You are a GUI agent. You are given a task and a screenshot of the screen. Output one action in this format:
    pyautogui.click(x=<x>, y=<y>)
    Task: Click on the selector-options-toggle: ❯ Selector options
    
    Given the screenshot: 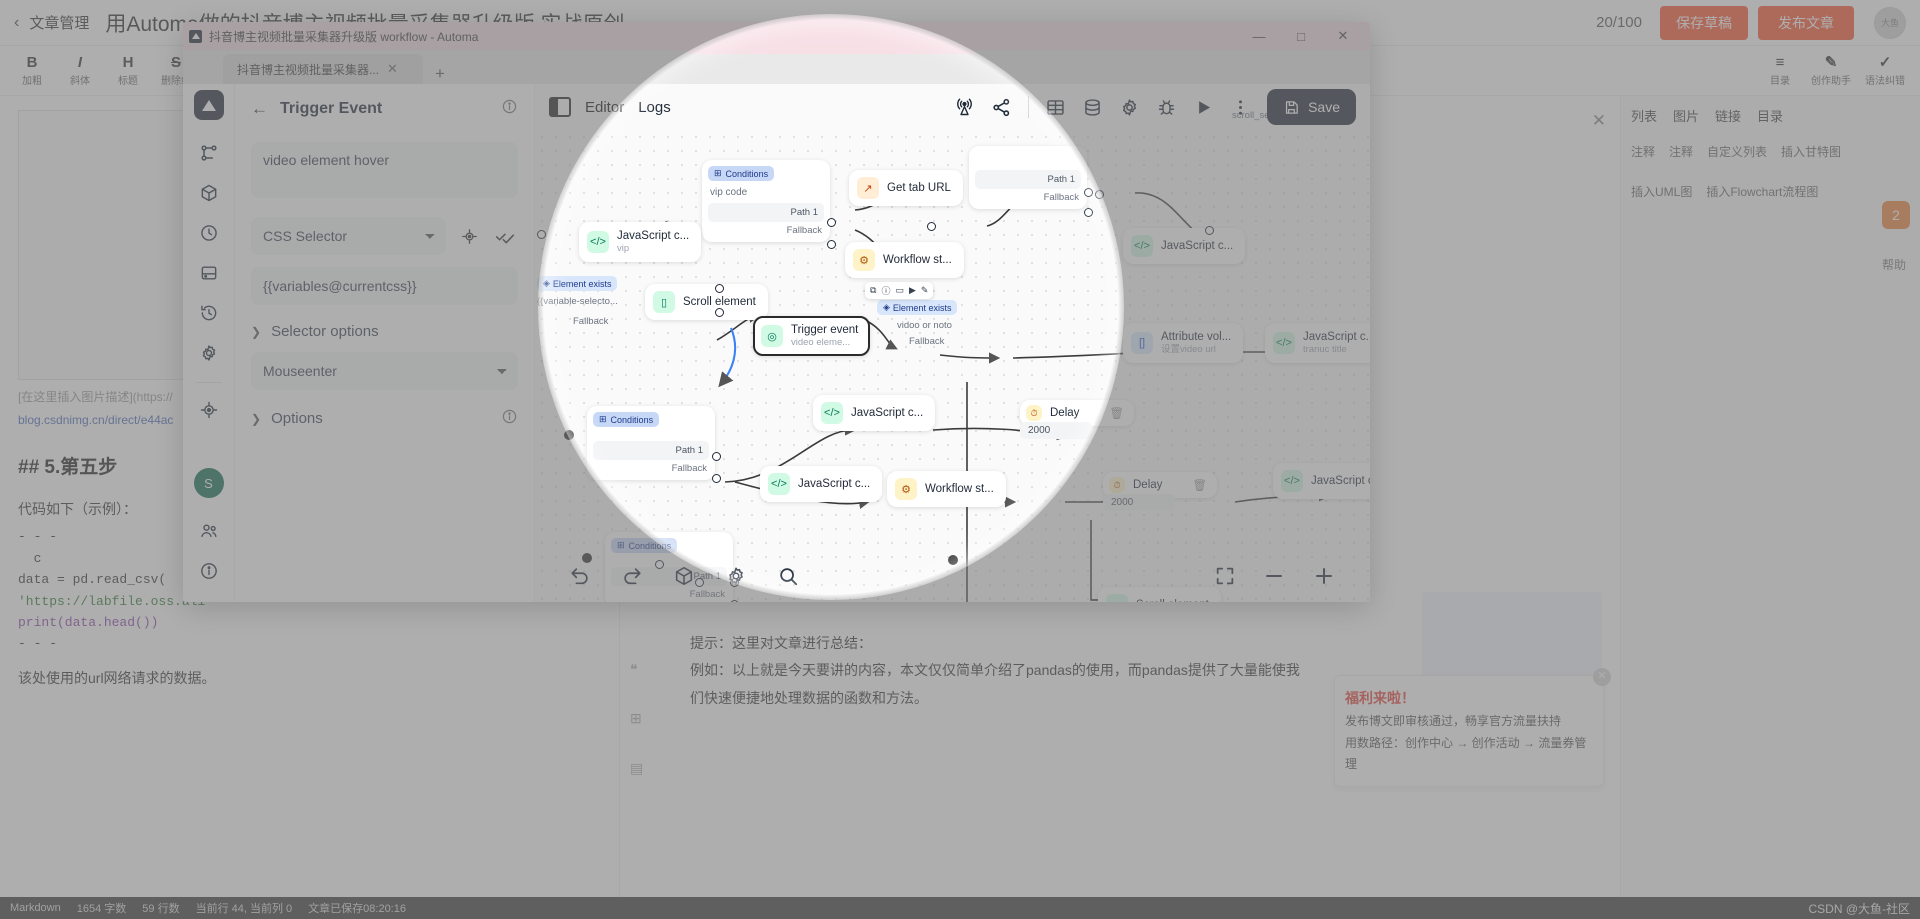 What is the action you would take?
    pyautogui.click(x=384, y=331)
    